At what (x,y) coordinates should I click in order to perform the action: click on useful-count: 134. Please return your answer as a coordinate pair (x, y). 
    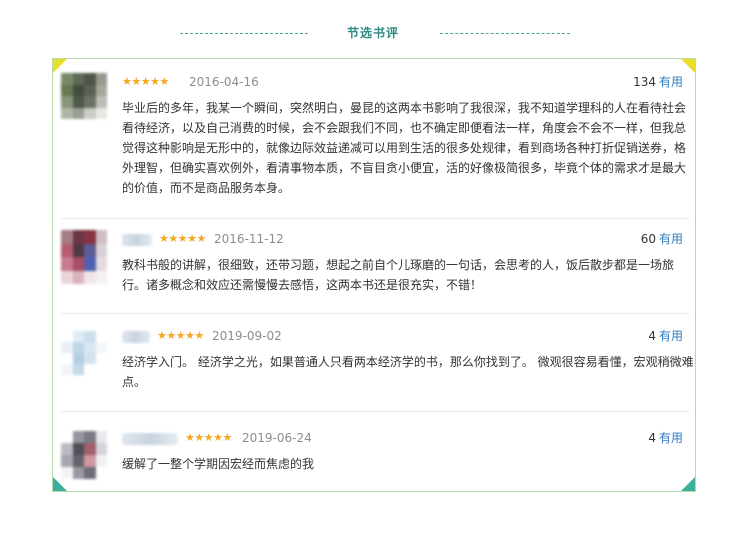
    Looking at the image, I should click on (644, 82).